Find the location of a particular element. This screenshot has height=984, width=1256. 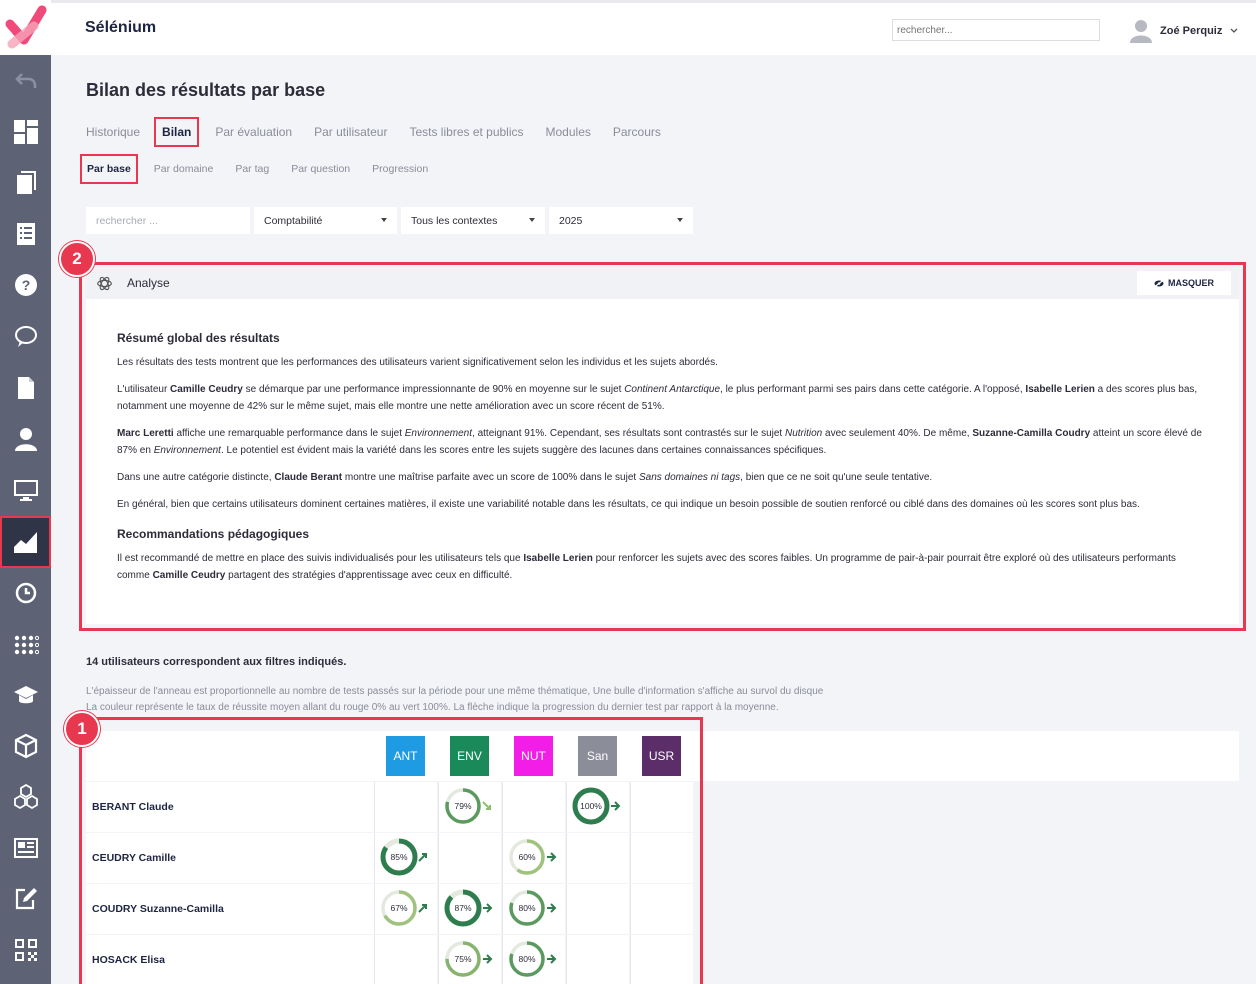

sidebar-item-qrcode is located at coordinates (25, 950).